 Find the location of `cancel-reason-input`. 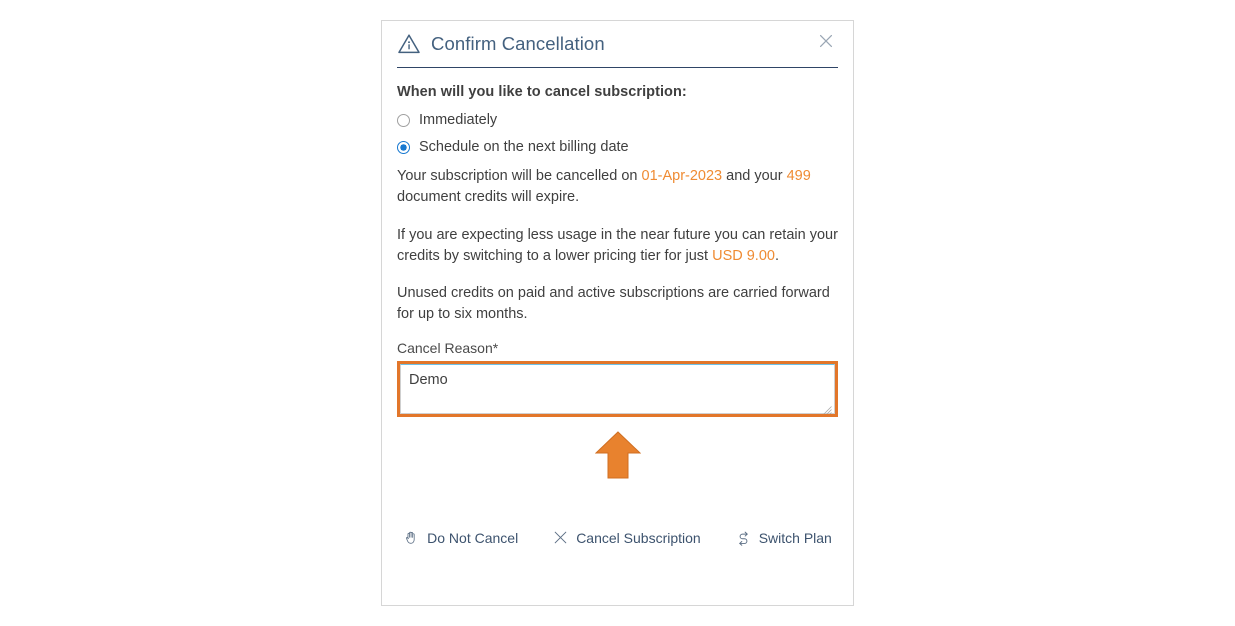

cancel-reason-input is located at coordinates (617, 389).